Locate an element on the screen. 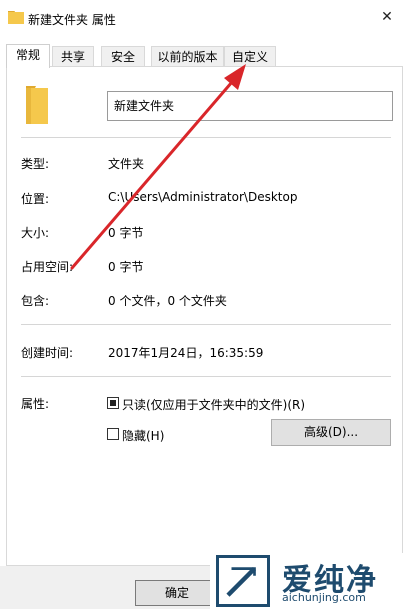  folder-name-input: 新建文件夹 is located at coordinates (250, 106).